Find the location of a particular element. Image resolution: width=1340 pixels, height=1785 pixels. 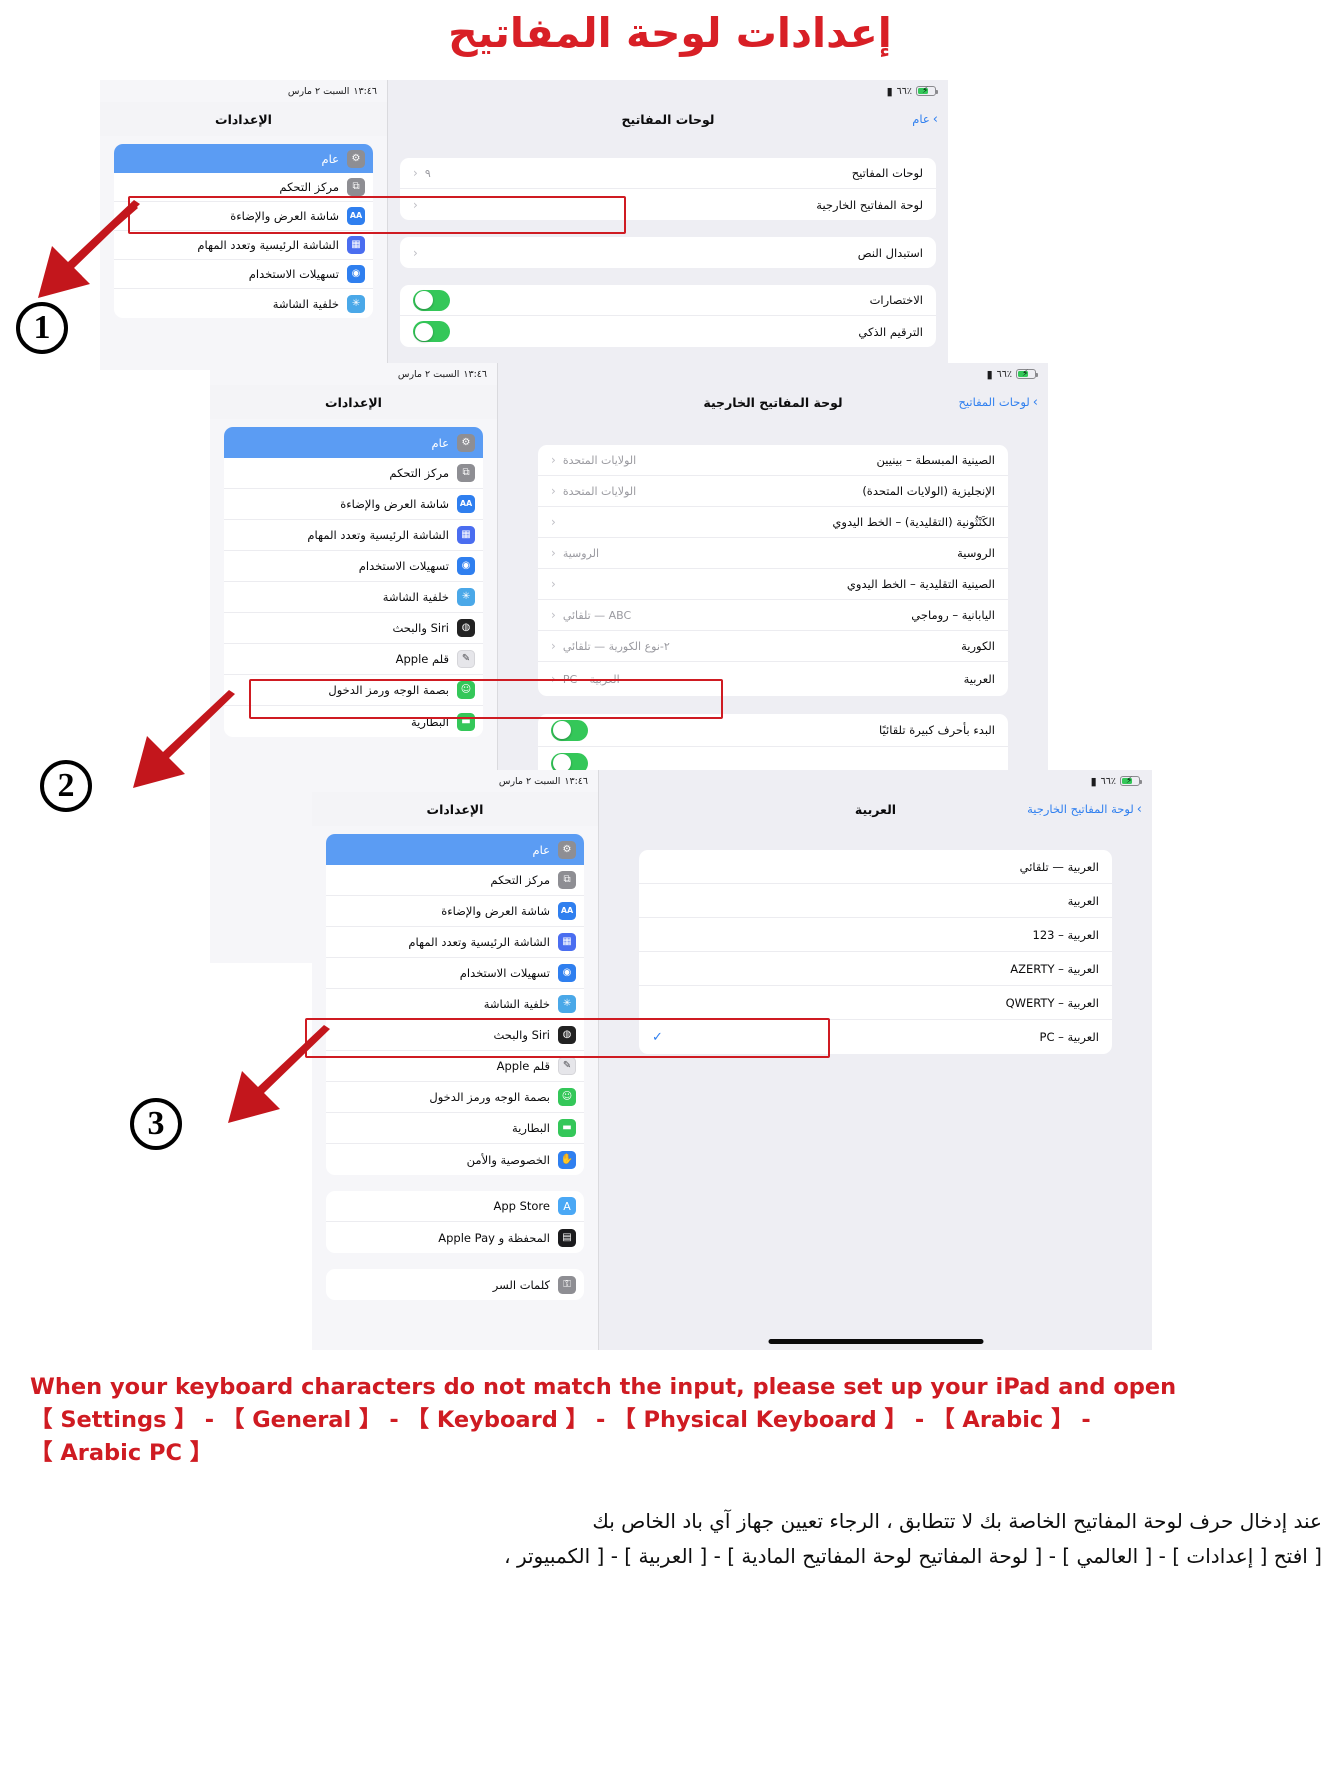

row-shortcuts: الاختصارات is located at coordinates (668, 300).